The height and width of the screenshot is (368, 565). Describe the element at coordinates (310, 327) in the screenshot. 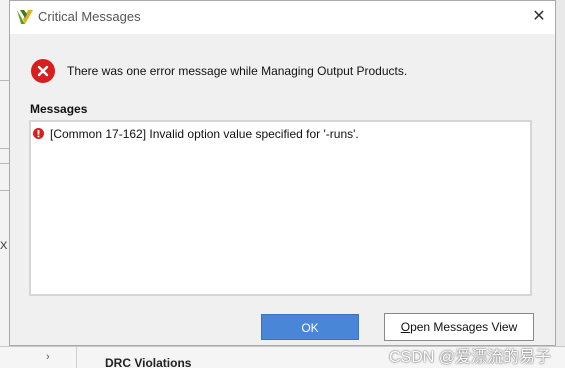

I see `ok-button: OK` at that location.